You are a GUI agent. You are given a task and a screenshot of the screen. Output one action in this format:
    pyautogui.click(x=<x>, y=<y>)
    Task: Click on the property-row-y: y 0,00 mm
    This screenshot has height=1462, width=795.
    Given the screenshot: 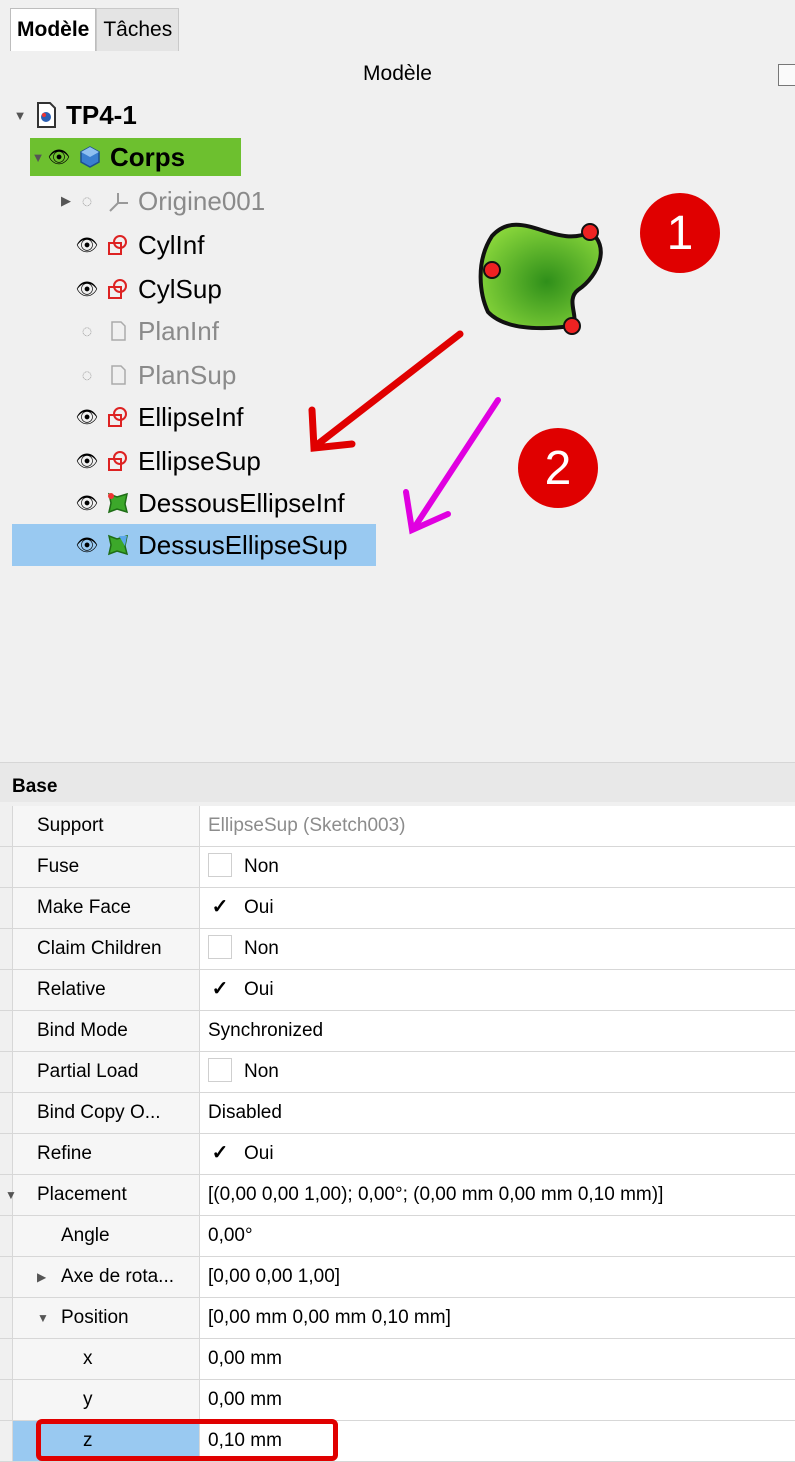 What is the action you would take?
    pyautogui.click(x=397, y=1400)
    